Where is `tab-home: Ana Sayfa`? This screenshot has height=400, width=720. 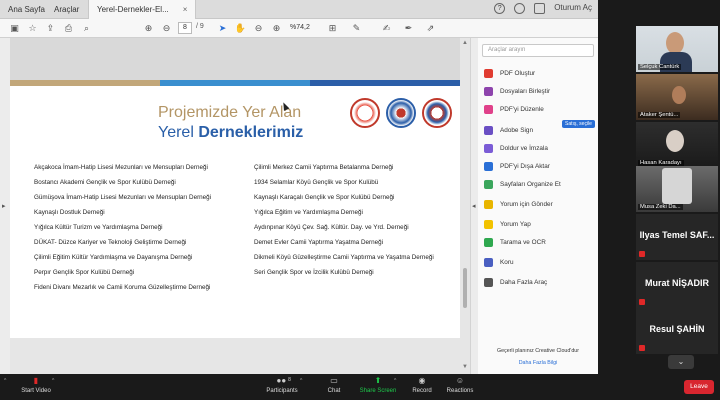 tab-home: Ana Sayfa is located at coordinates (26, 9).